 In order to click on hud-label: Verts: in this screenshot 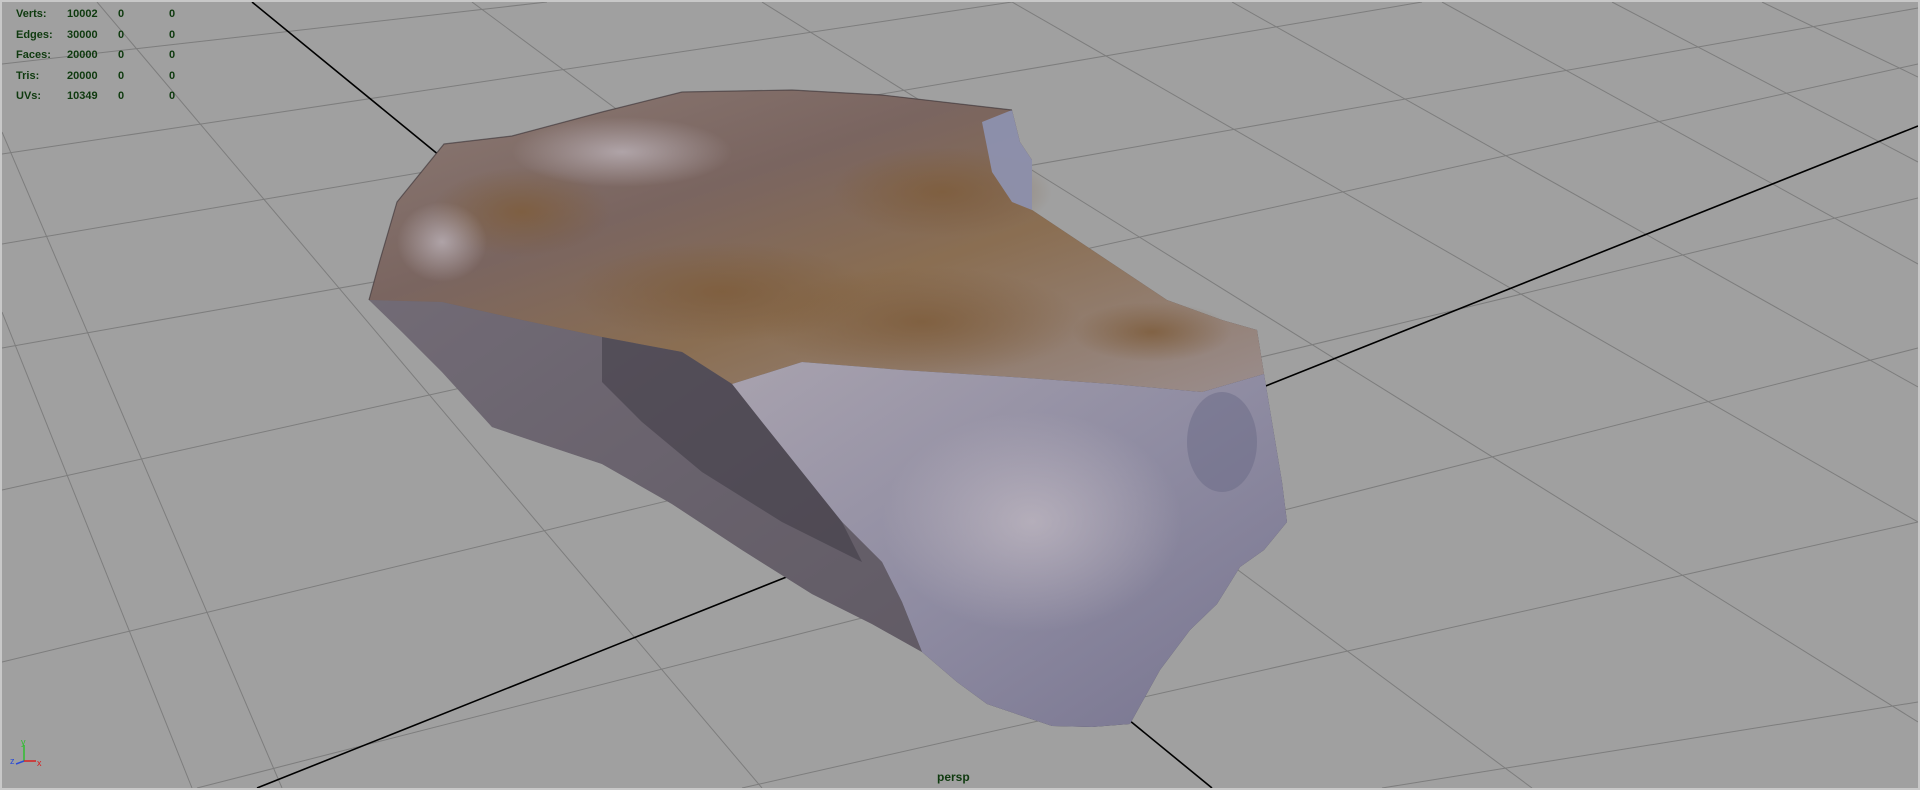, I will do `click(31, 14)`.